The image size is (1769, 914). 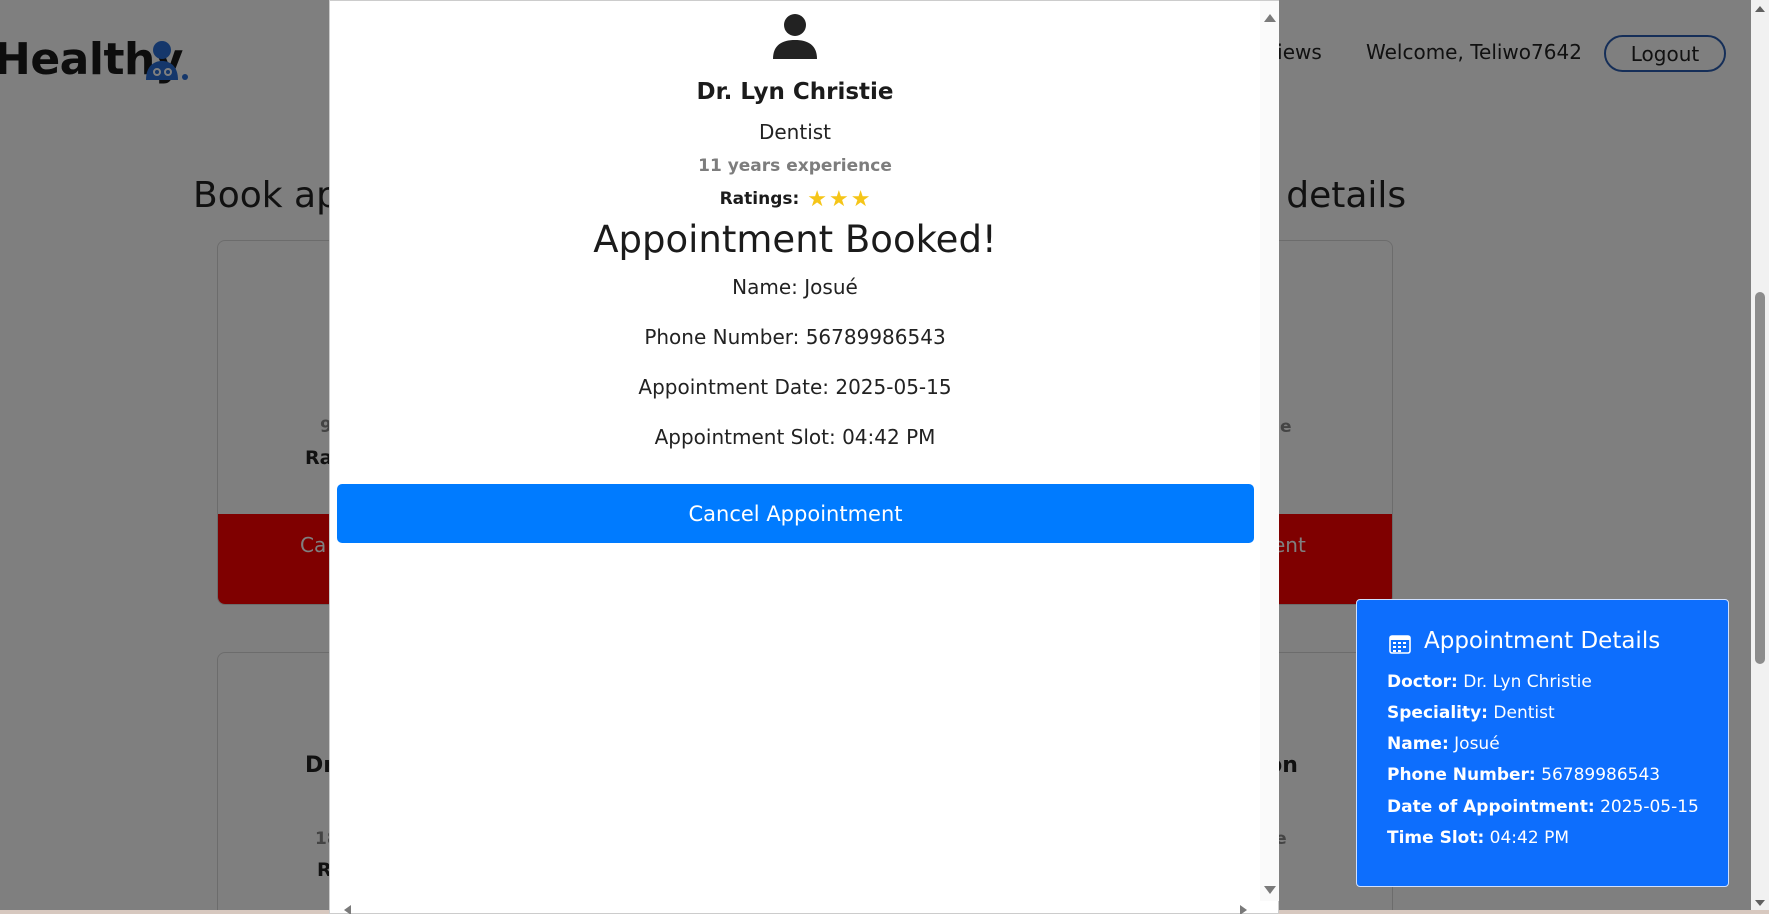 I want to click on detail-value: Josué, so click(x=1477, y=744).